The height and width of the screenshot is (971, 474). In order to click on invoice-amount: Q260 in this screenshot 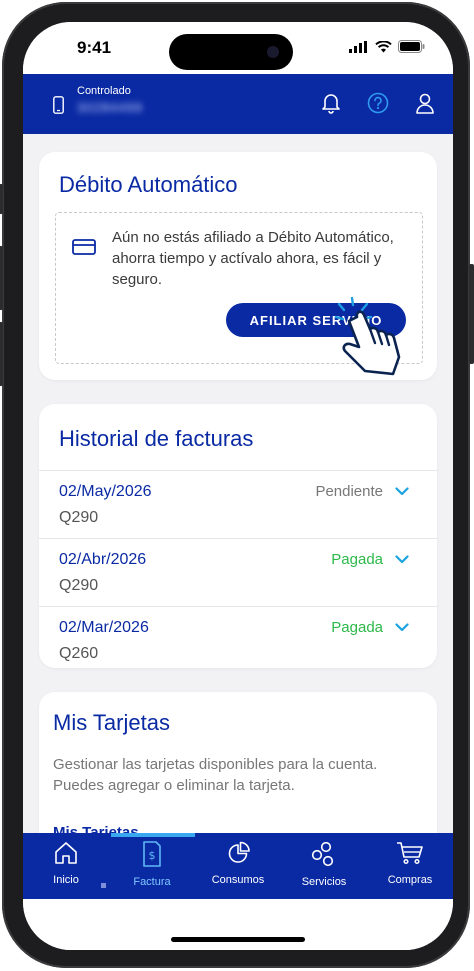, I will do `click(79, 653)`.